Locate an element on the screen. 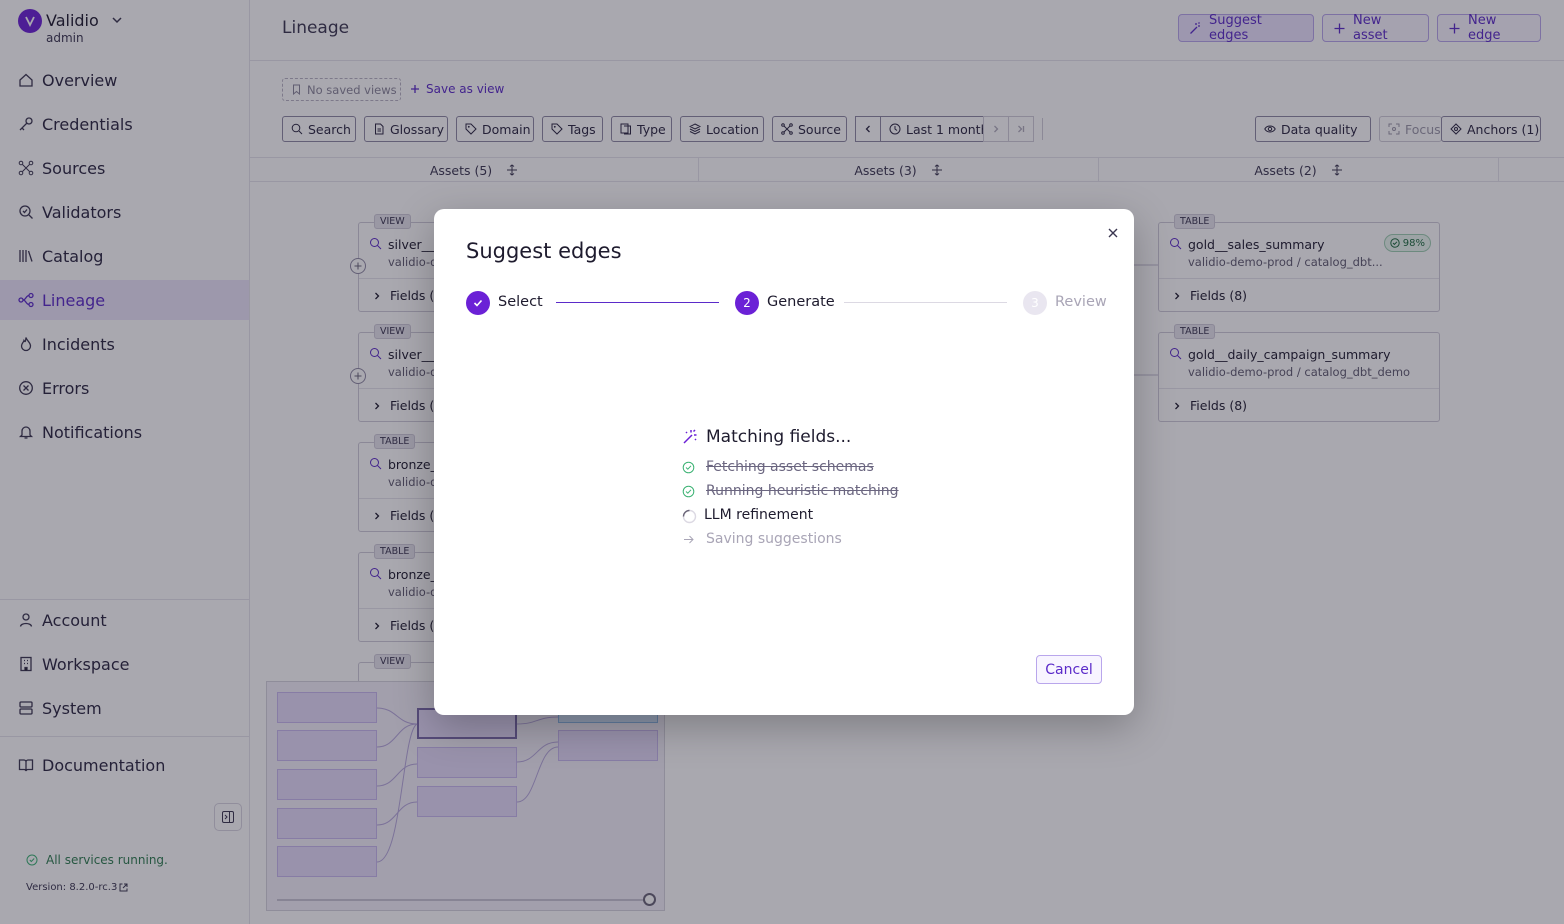 The width and height of the screenshot is (1564, 924). progress-step-fetching: Fetching asset schemas is located at coordinates (778, 467).